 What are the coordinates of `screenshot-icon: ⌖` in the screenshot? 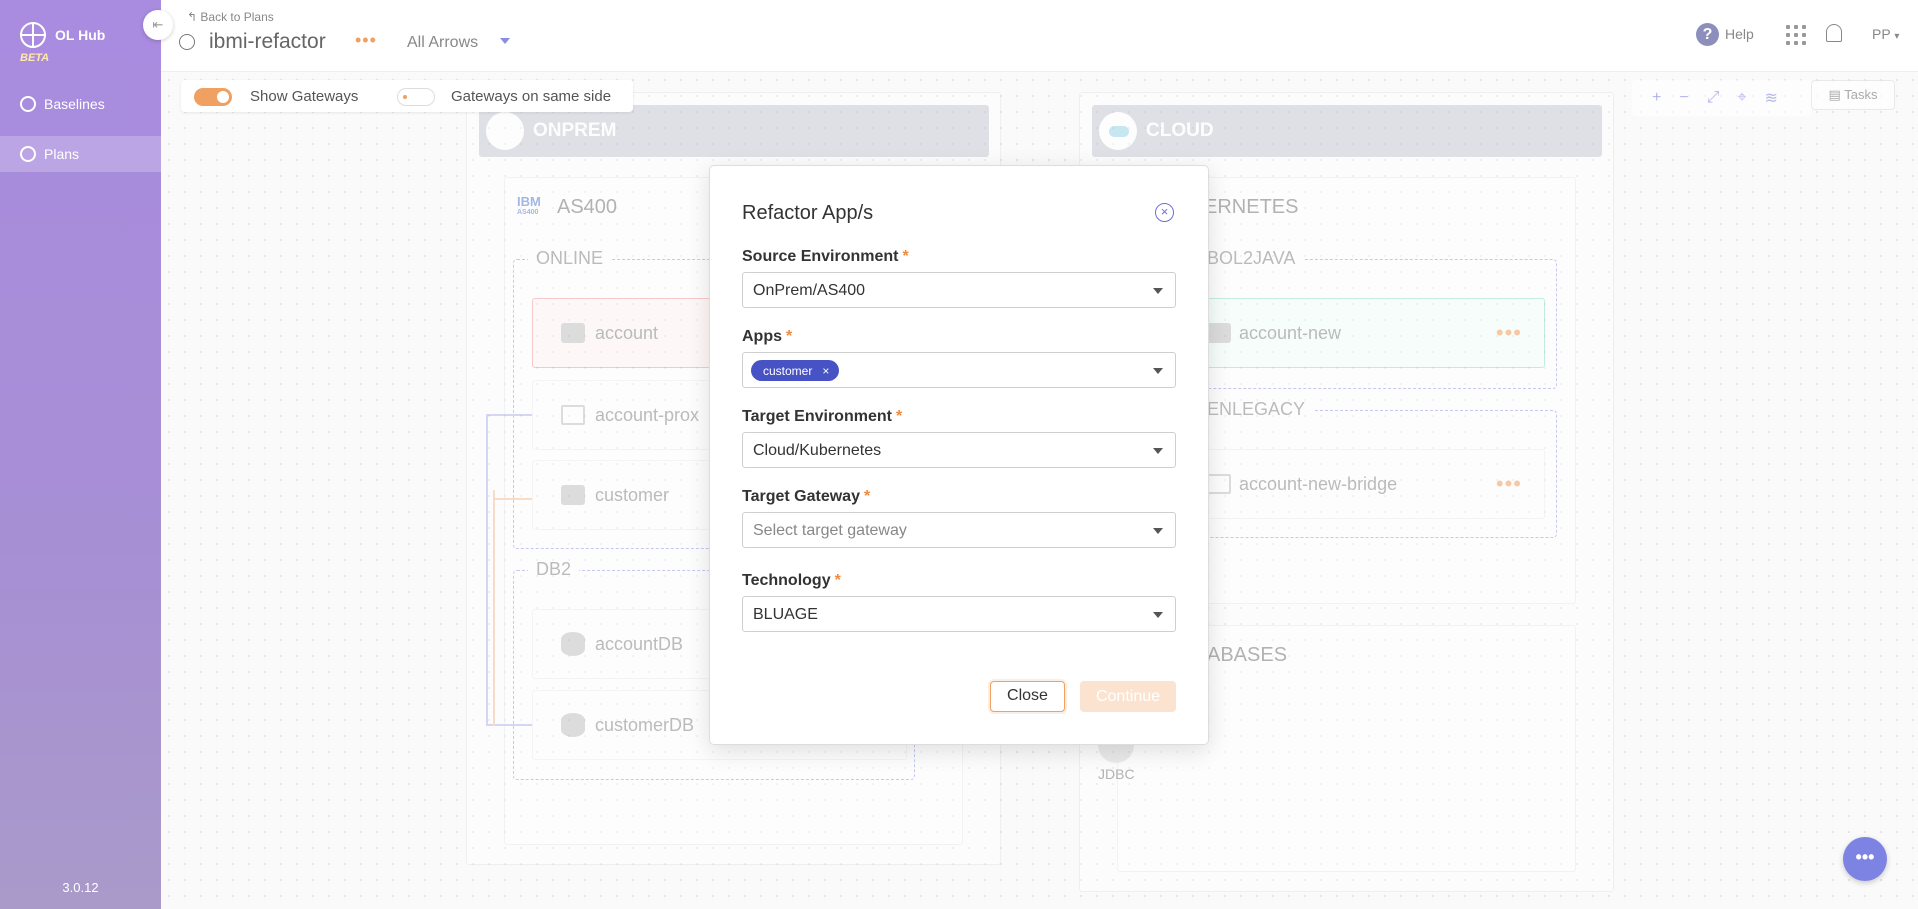 It's located at (1742, 98).